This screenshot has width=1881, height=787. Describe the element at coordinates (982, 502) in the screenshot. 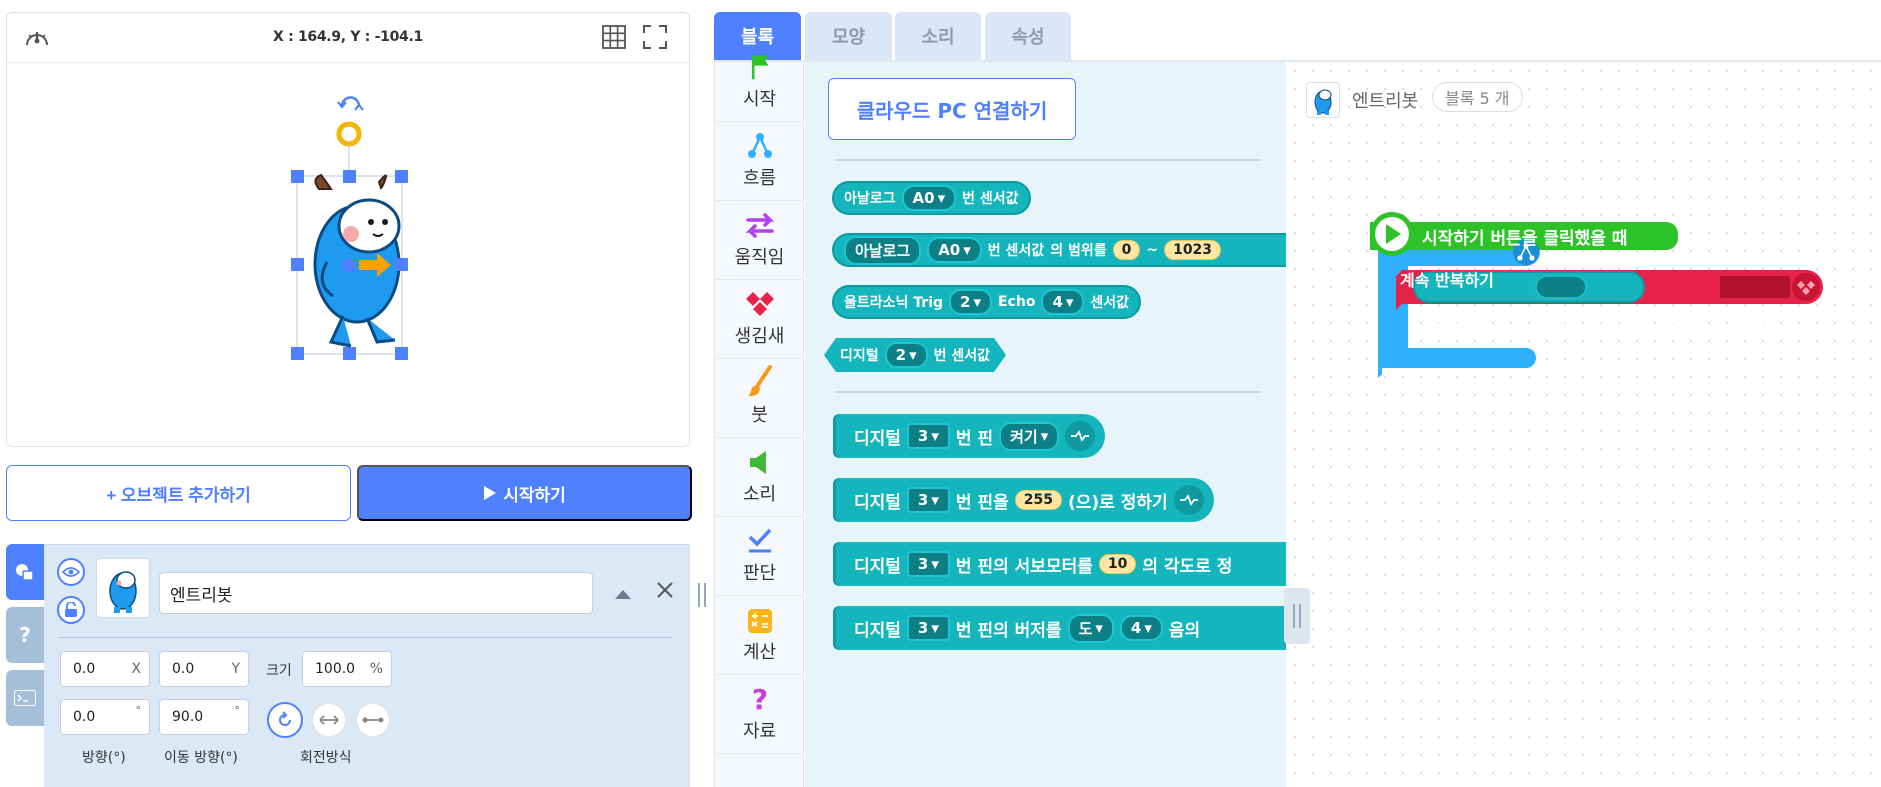

I see `block-text: 번 핀을` at that location.